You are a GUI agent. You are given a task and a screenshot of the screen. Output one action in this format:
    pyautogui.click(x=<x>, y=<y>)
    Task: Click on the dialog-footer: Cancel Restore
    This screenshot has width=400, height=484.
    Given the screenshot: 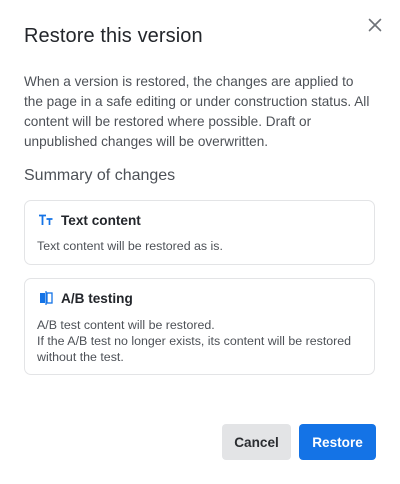 What is the action you would take?
    pyautogui.click(x=299, y=442)
    